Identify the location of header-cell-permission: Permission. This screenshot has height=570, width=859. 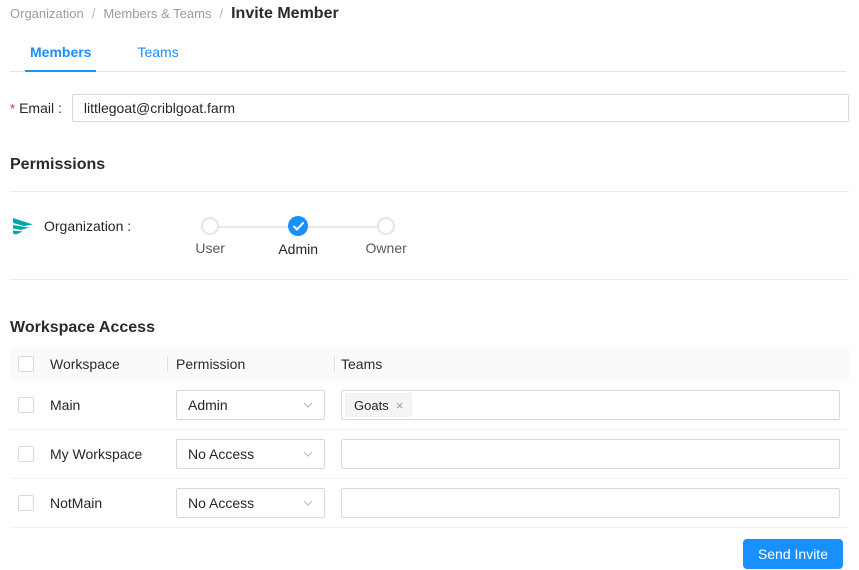
(250, 364).